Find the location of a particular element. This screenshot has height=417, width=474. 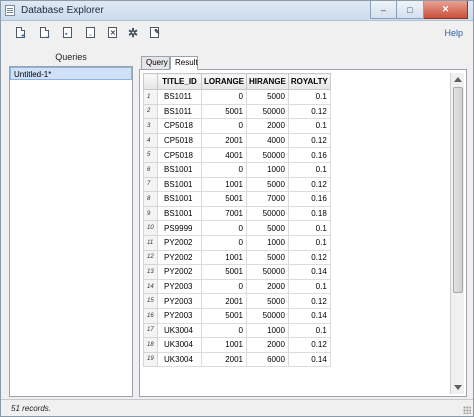

maximize-button: □ is located at coordinates (410, 10).